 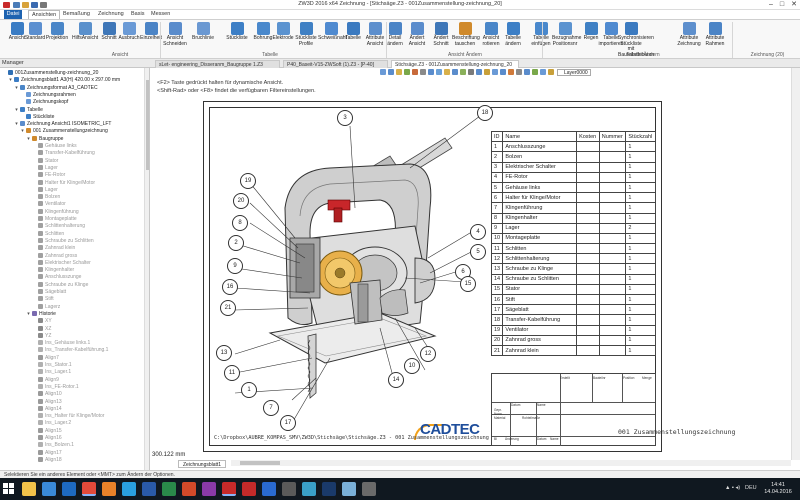 What do you see at coordinates (25, 336) in the screenshot?
I see `tree-item: YZ` at bounding box center [25, 336].